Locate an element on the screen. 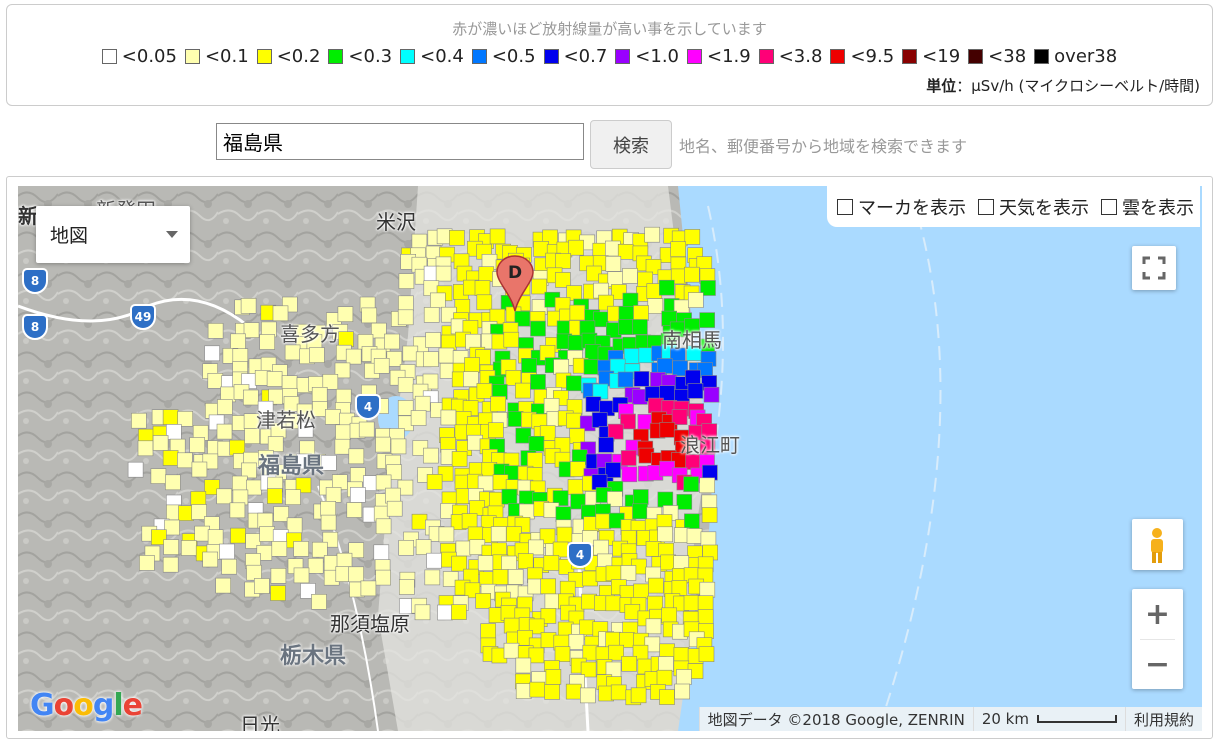 The height and width of the screenshot is (743, 1225). terms-link: 利用規約 is located at coordinates (1163, 719).